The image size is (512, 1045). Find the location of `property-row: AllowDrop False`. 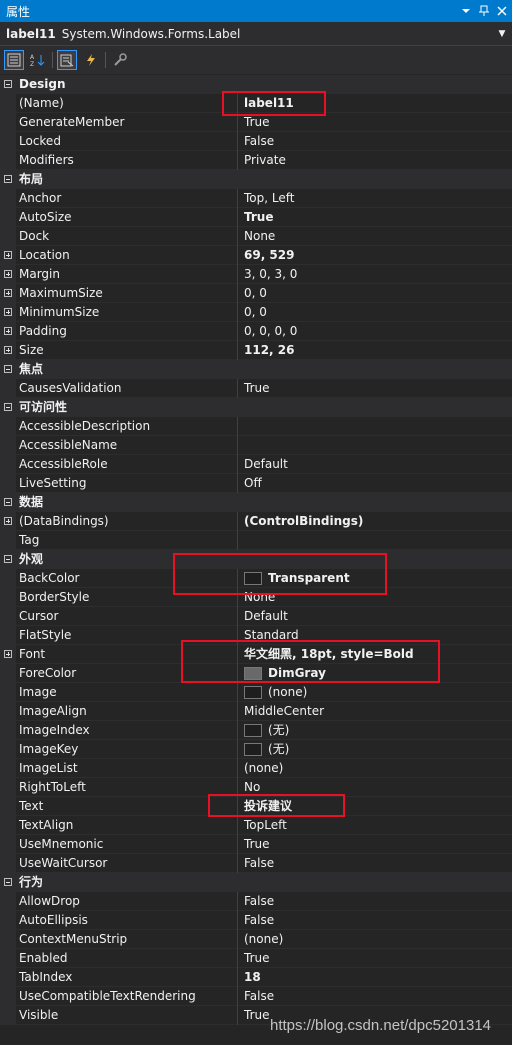

property-row: AllowDrop False is located at coordinates (256, 901).